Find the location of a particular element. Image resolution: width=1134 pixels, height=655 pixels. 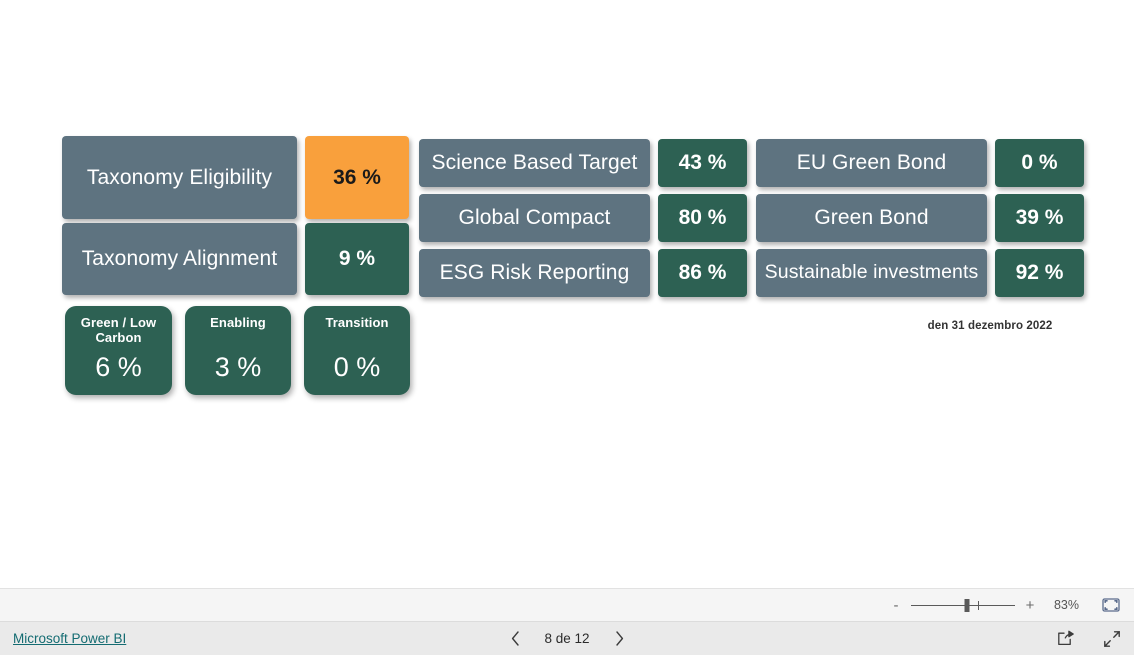

card-taxonomy-alignment-value: 9 % is located at coordinates (357, 259).